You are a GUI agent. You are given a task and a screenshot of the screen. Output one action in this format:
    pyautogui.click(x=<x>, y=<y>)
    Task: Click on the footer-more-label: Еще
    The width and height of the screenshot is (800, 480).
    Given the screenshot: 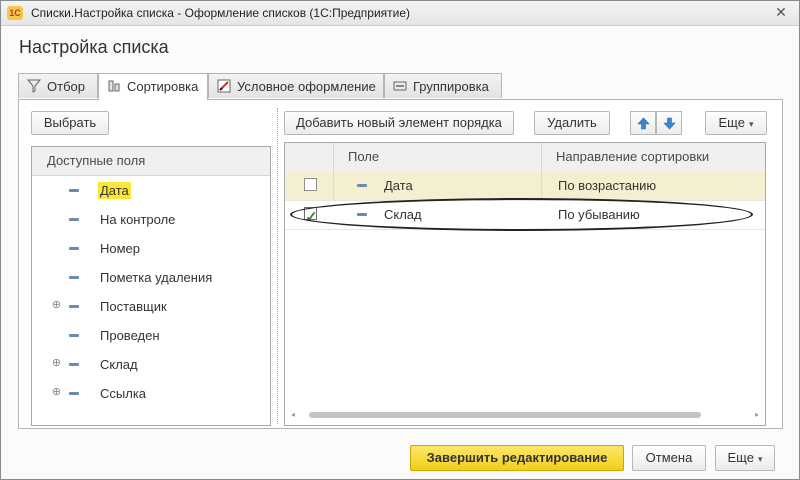 What is the action you would take?
    pyautogui.click(x=740, y=457)
    